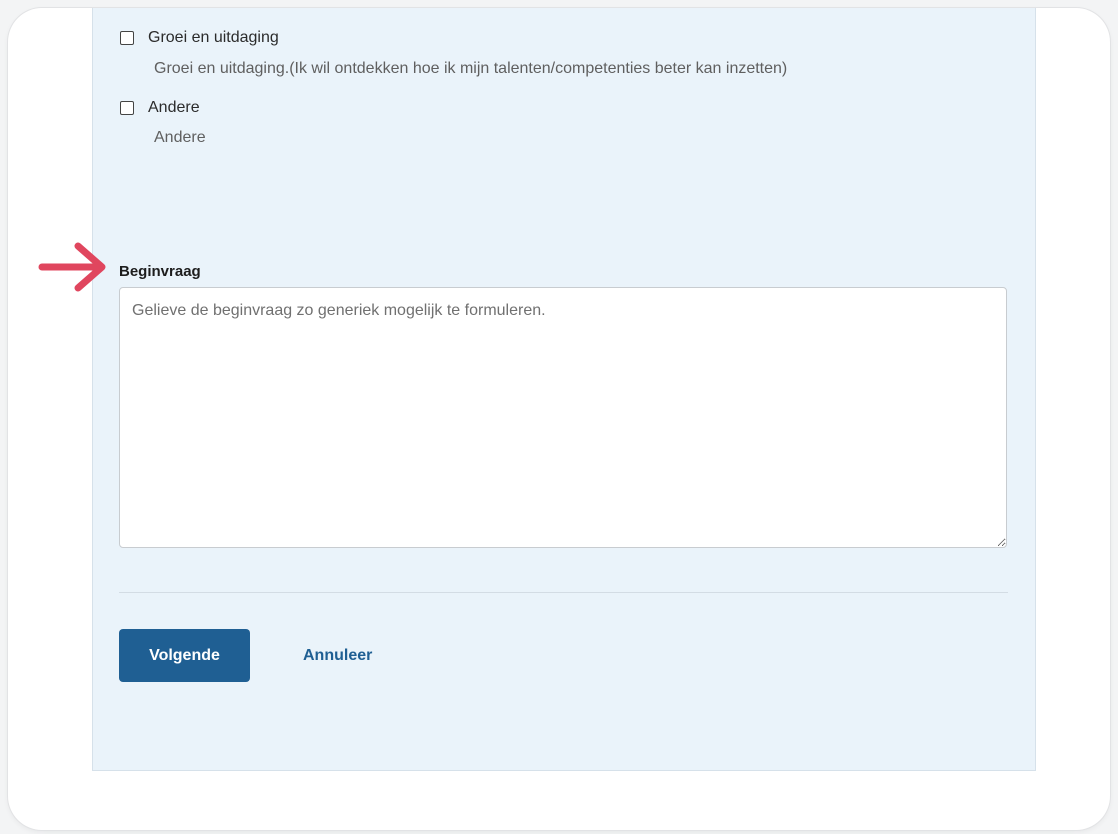  I want to click on option-andere-label: Andere, so click(174, 107).